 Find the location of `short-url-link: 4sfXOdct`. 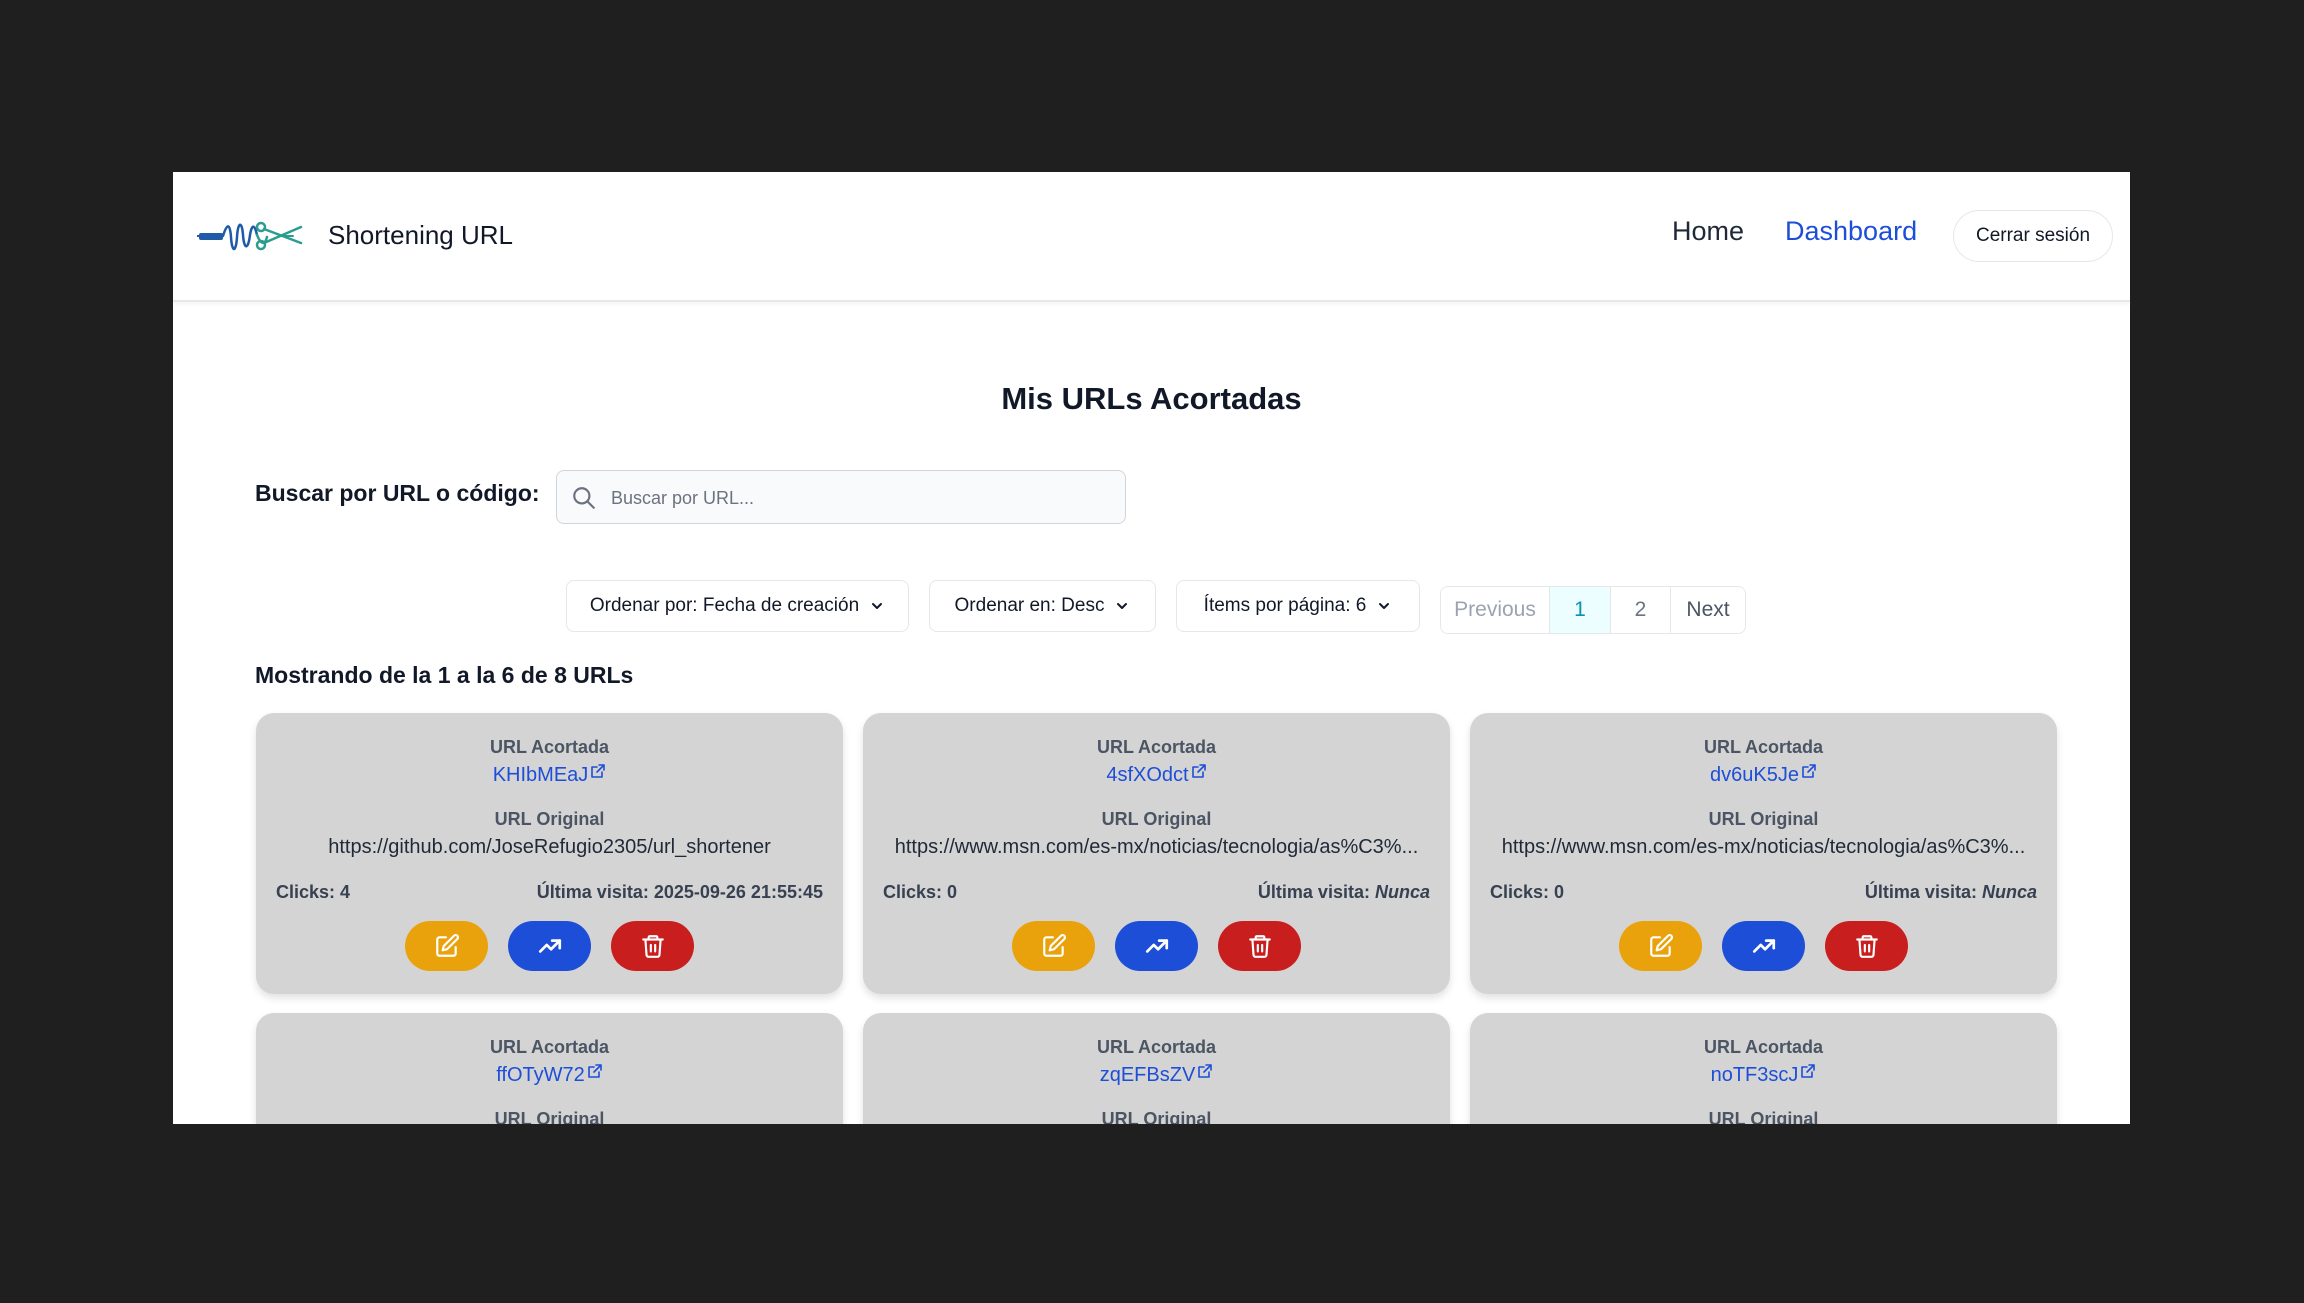

short-url-link: 4sfXOdct is located at coordinates (1156, 775).